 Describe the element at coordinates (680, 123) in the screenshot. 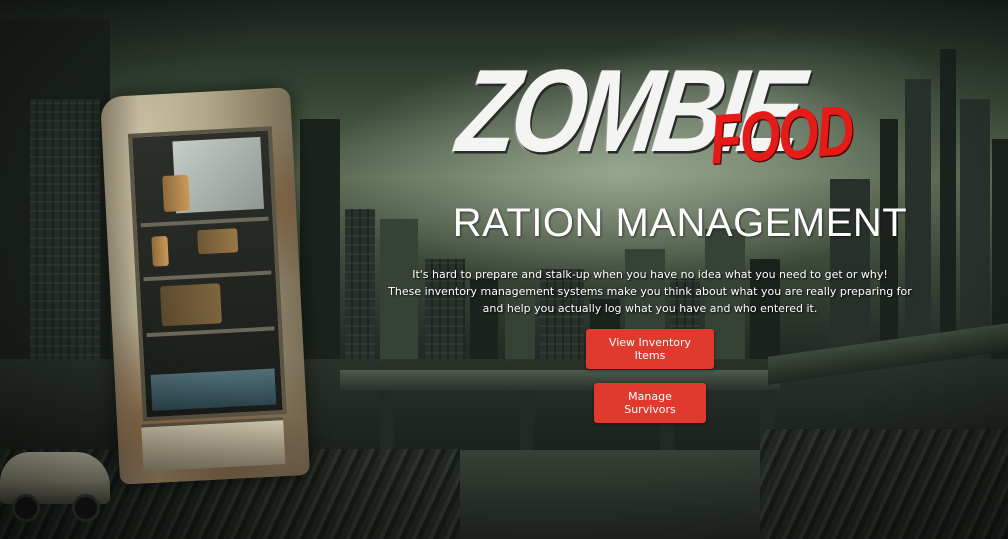

I see `zombie-food-logo: ZOMBIE FOOD` at that location.